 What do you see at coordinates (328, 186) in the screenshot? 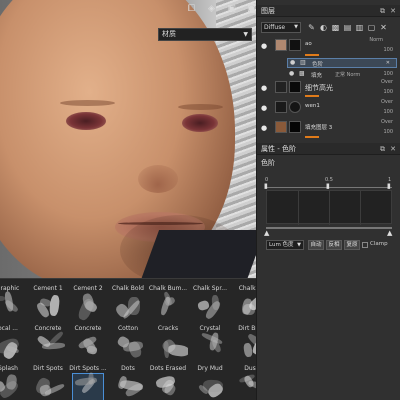
I see `levels-gamma-handle: ▮` at bounding box center [328, 186].